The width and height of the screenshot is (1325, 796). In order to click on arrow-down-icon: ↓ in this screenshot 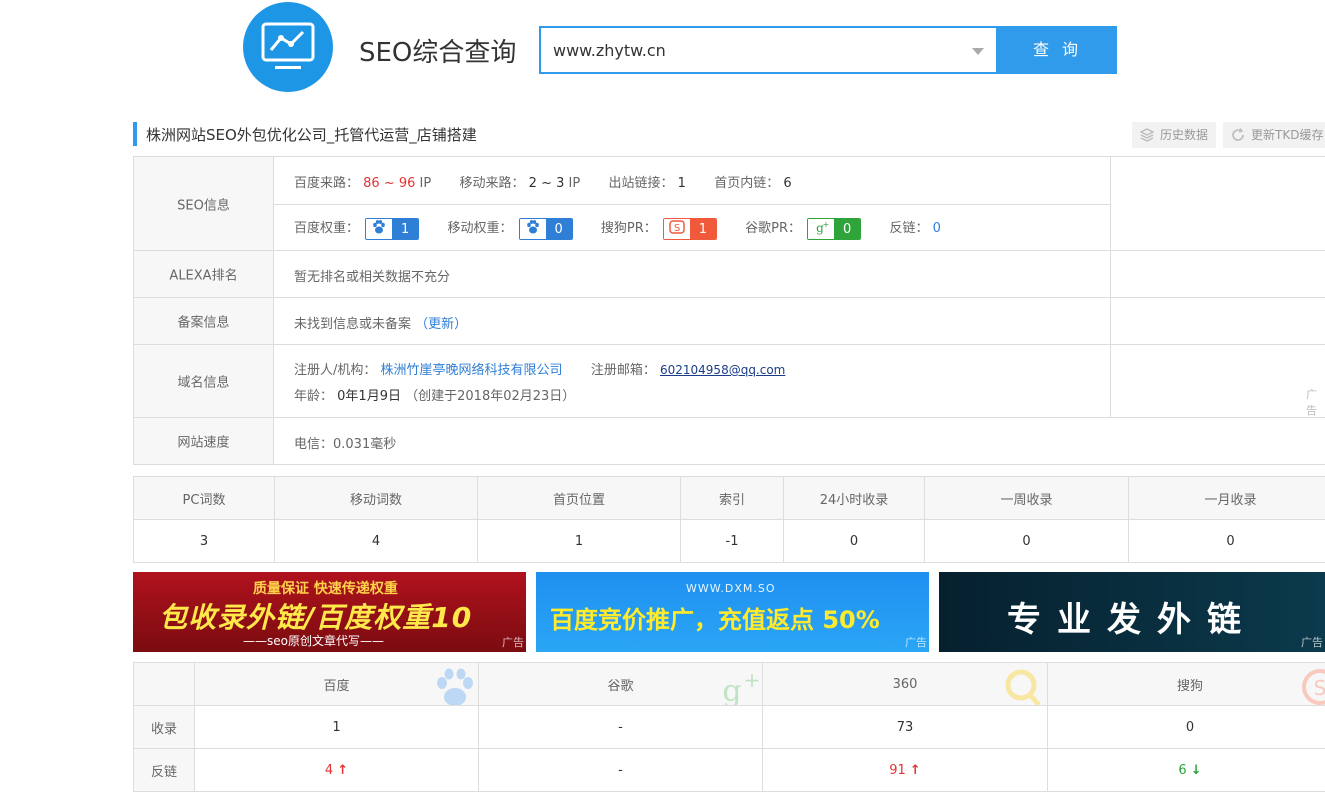, I will do `click(1196, 770)`.